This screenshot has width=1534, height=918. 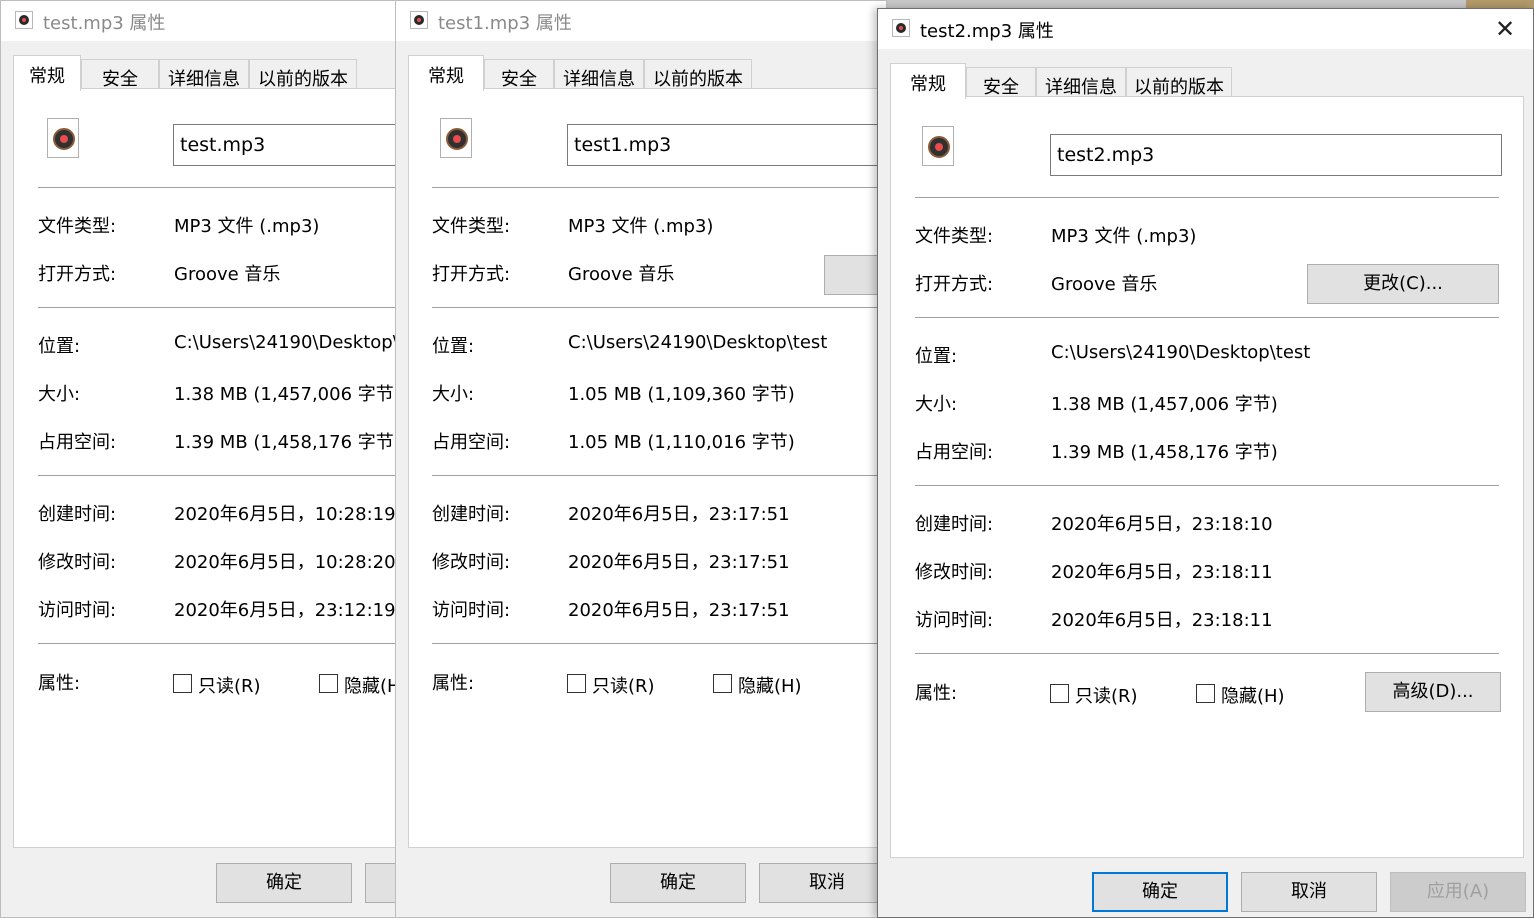 I want to click on accessed-value: 2020年6月5日，23:12:19, so click(x=285, y=610).